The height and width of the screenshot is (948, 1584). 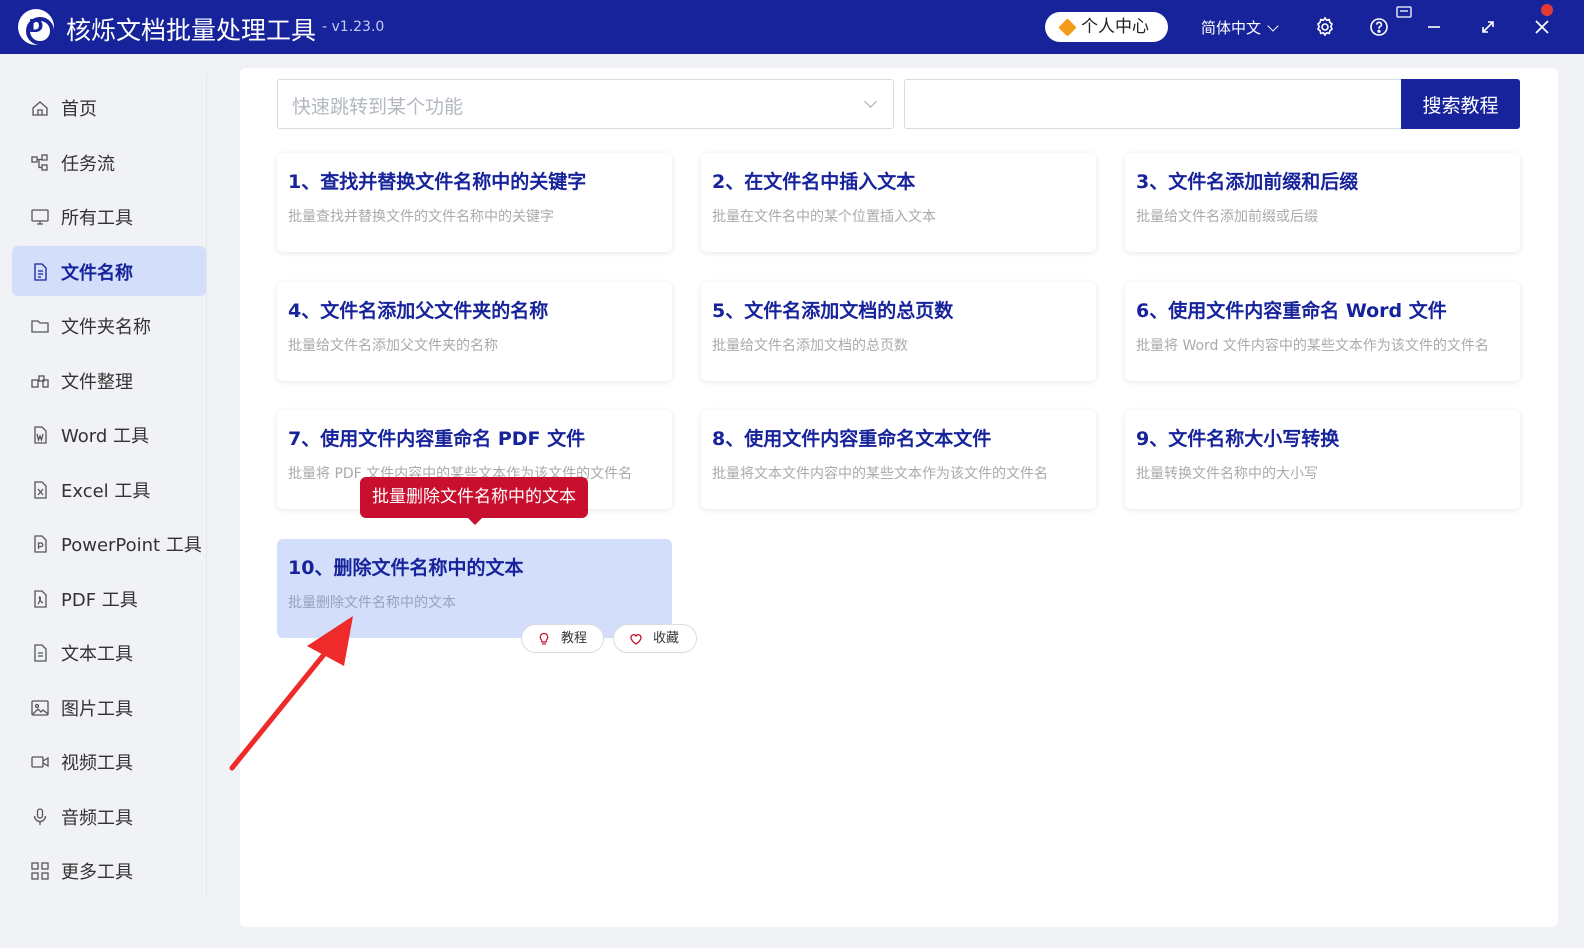 What do you see at coordinates (40, 381) in the screenshot?
I see `organize-icon` at bounding box center [40, 381].